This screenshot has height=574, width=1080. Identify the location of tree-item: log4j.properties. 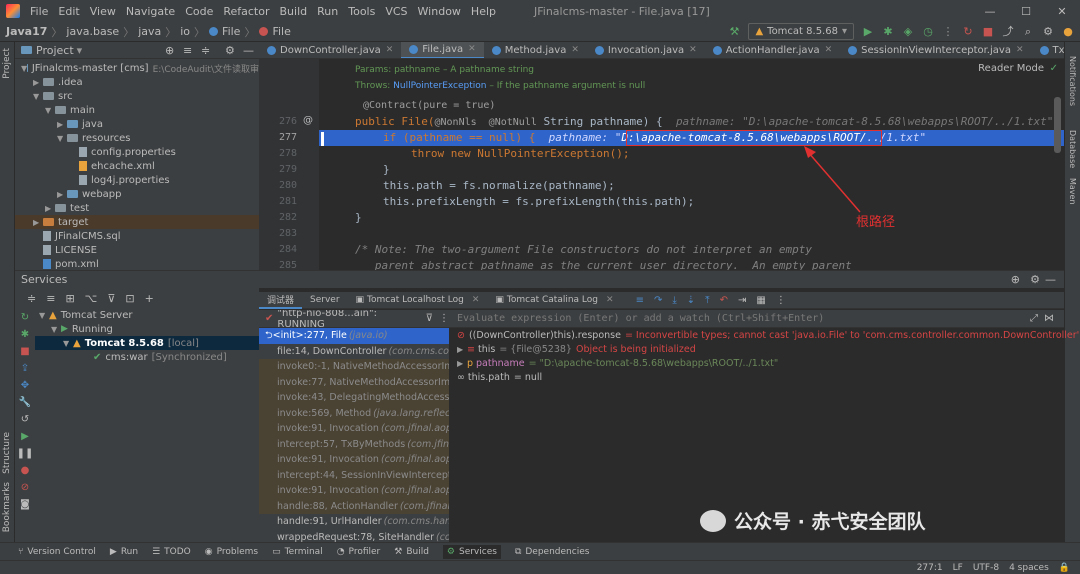
(137, 180).